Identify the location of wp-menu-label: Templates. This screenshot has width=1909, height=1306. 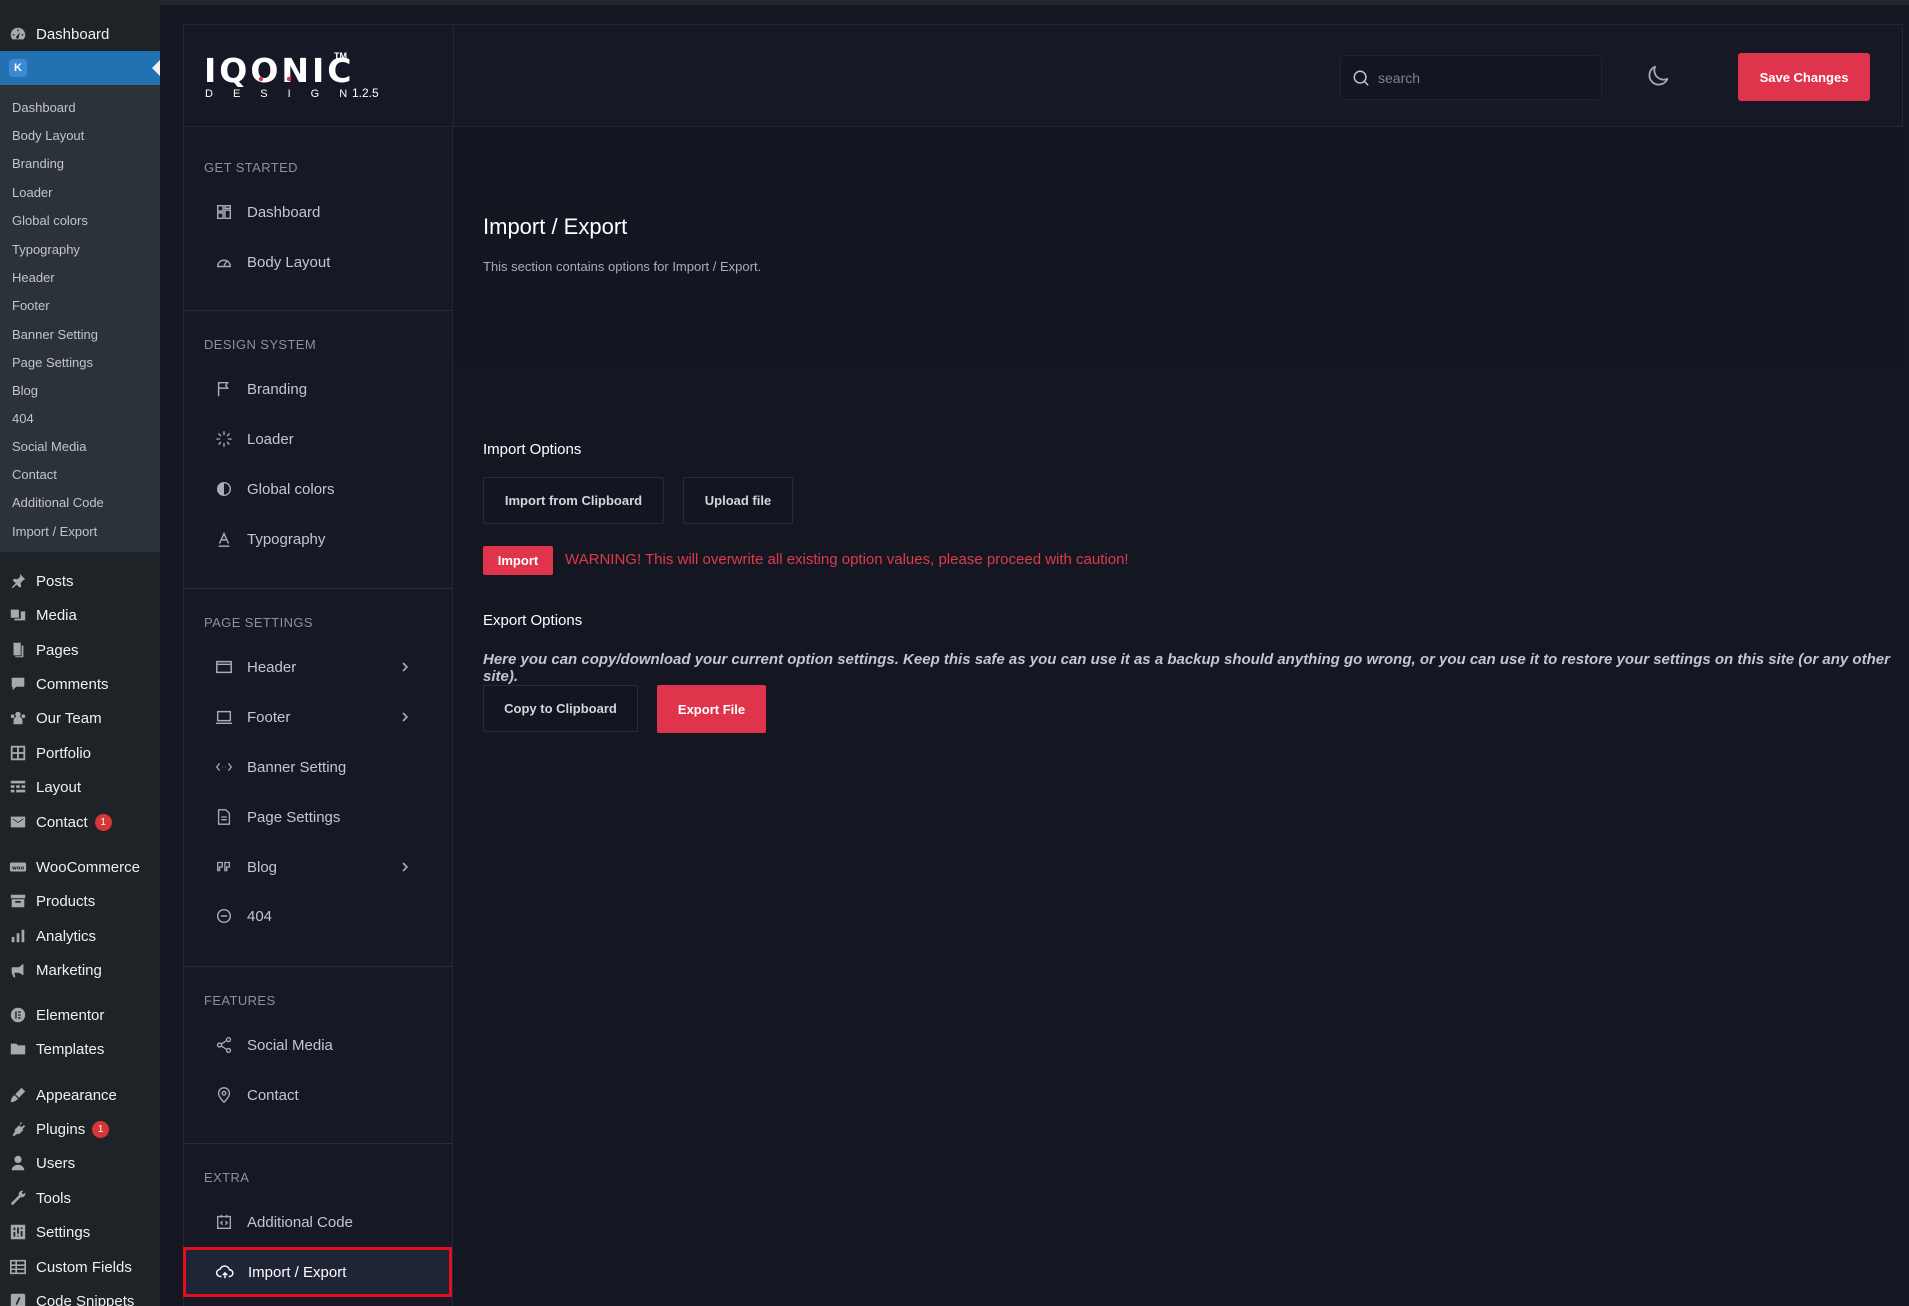
(70, 1049).